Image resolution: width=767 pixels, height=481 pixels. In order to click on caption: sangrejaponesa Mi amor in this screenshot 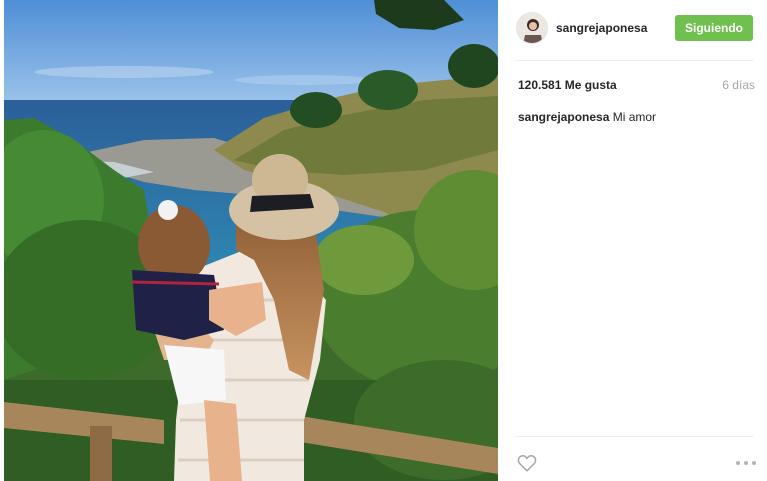, I will do `click(587, 117)`.